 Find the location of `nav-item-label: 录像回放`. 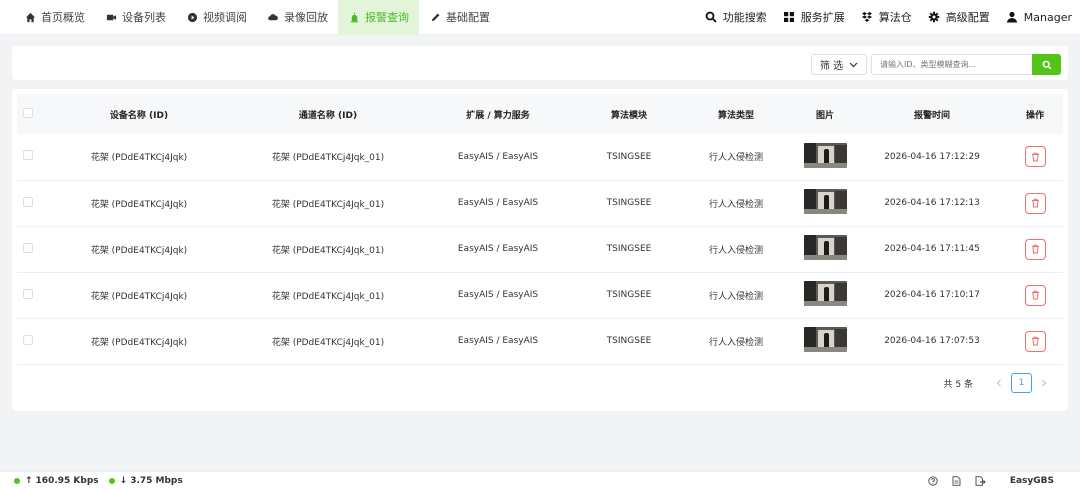

nav-item-label: 录像回放 is located at coordinates (306, 17).